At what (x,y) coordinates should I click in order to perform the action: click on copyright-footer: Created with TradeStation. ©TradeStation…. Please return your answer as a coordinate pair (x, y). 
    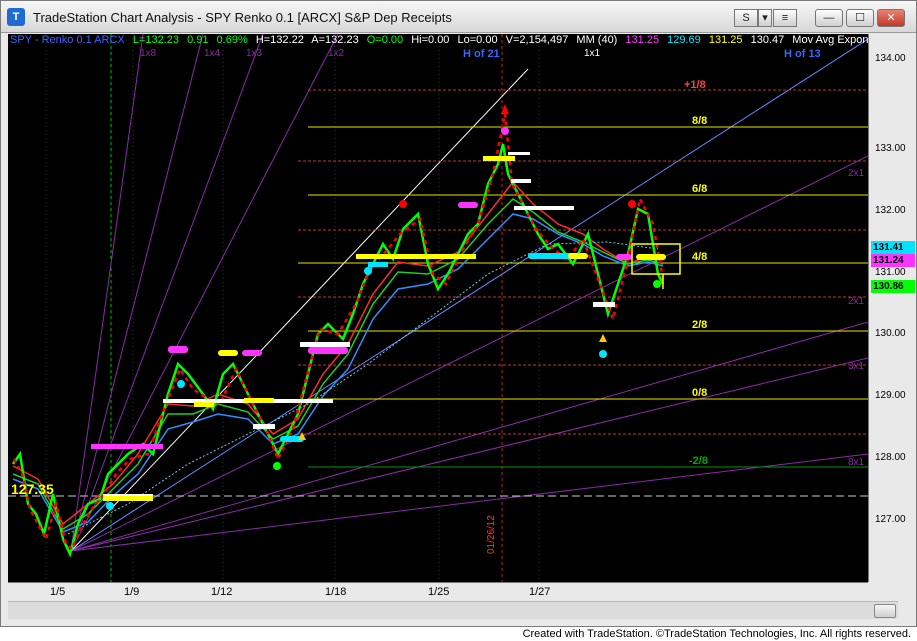
    Looking at the image, I should click on (458, 634).